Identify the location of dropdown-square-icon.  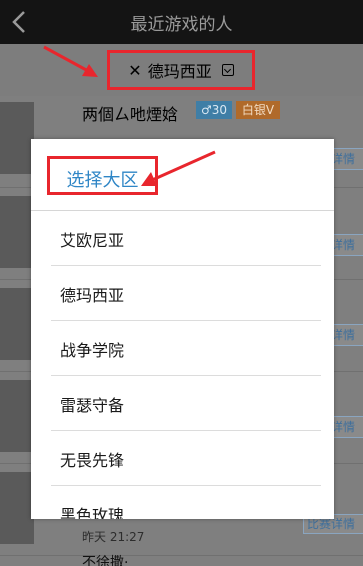
(227, 70).